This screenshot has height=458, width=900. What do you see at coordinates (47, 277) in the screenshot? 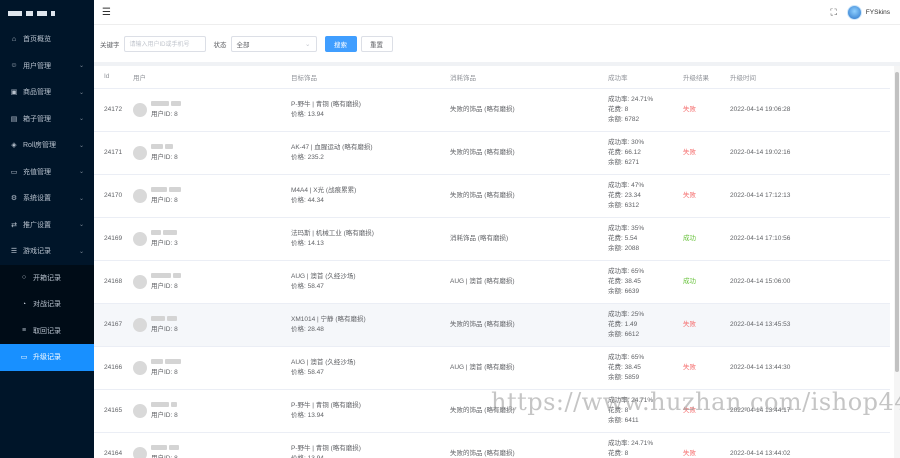
I see `sidebar-subitem: ○ 开箱记录` at bounding box center [47, 277].